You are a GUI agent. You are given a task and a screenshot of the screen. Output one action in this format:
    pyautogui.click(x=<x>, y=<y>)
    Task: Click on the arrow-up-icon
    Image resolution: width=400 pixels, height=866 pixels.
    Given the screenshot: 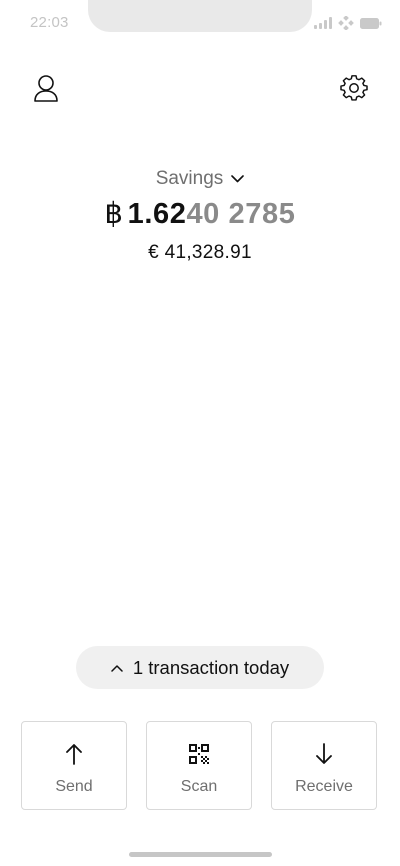 What is the action you would take?
    pyautogui.click(x=74, y=754)
    